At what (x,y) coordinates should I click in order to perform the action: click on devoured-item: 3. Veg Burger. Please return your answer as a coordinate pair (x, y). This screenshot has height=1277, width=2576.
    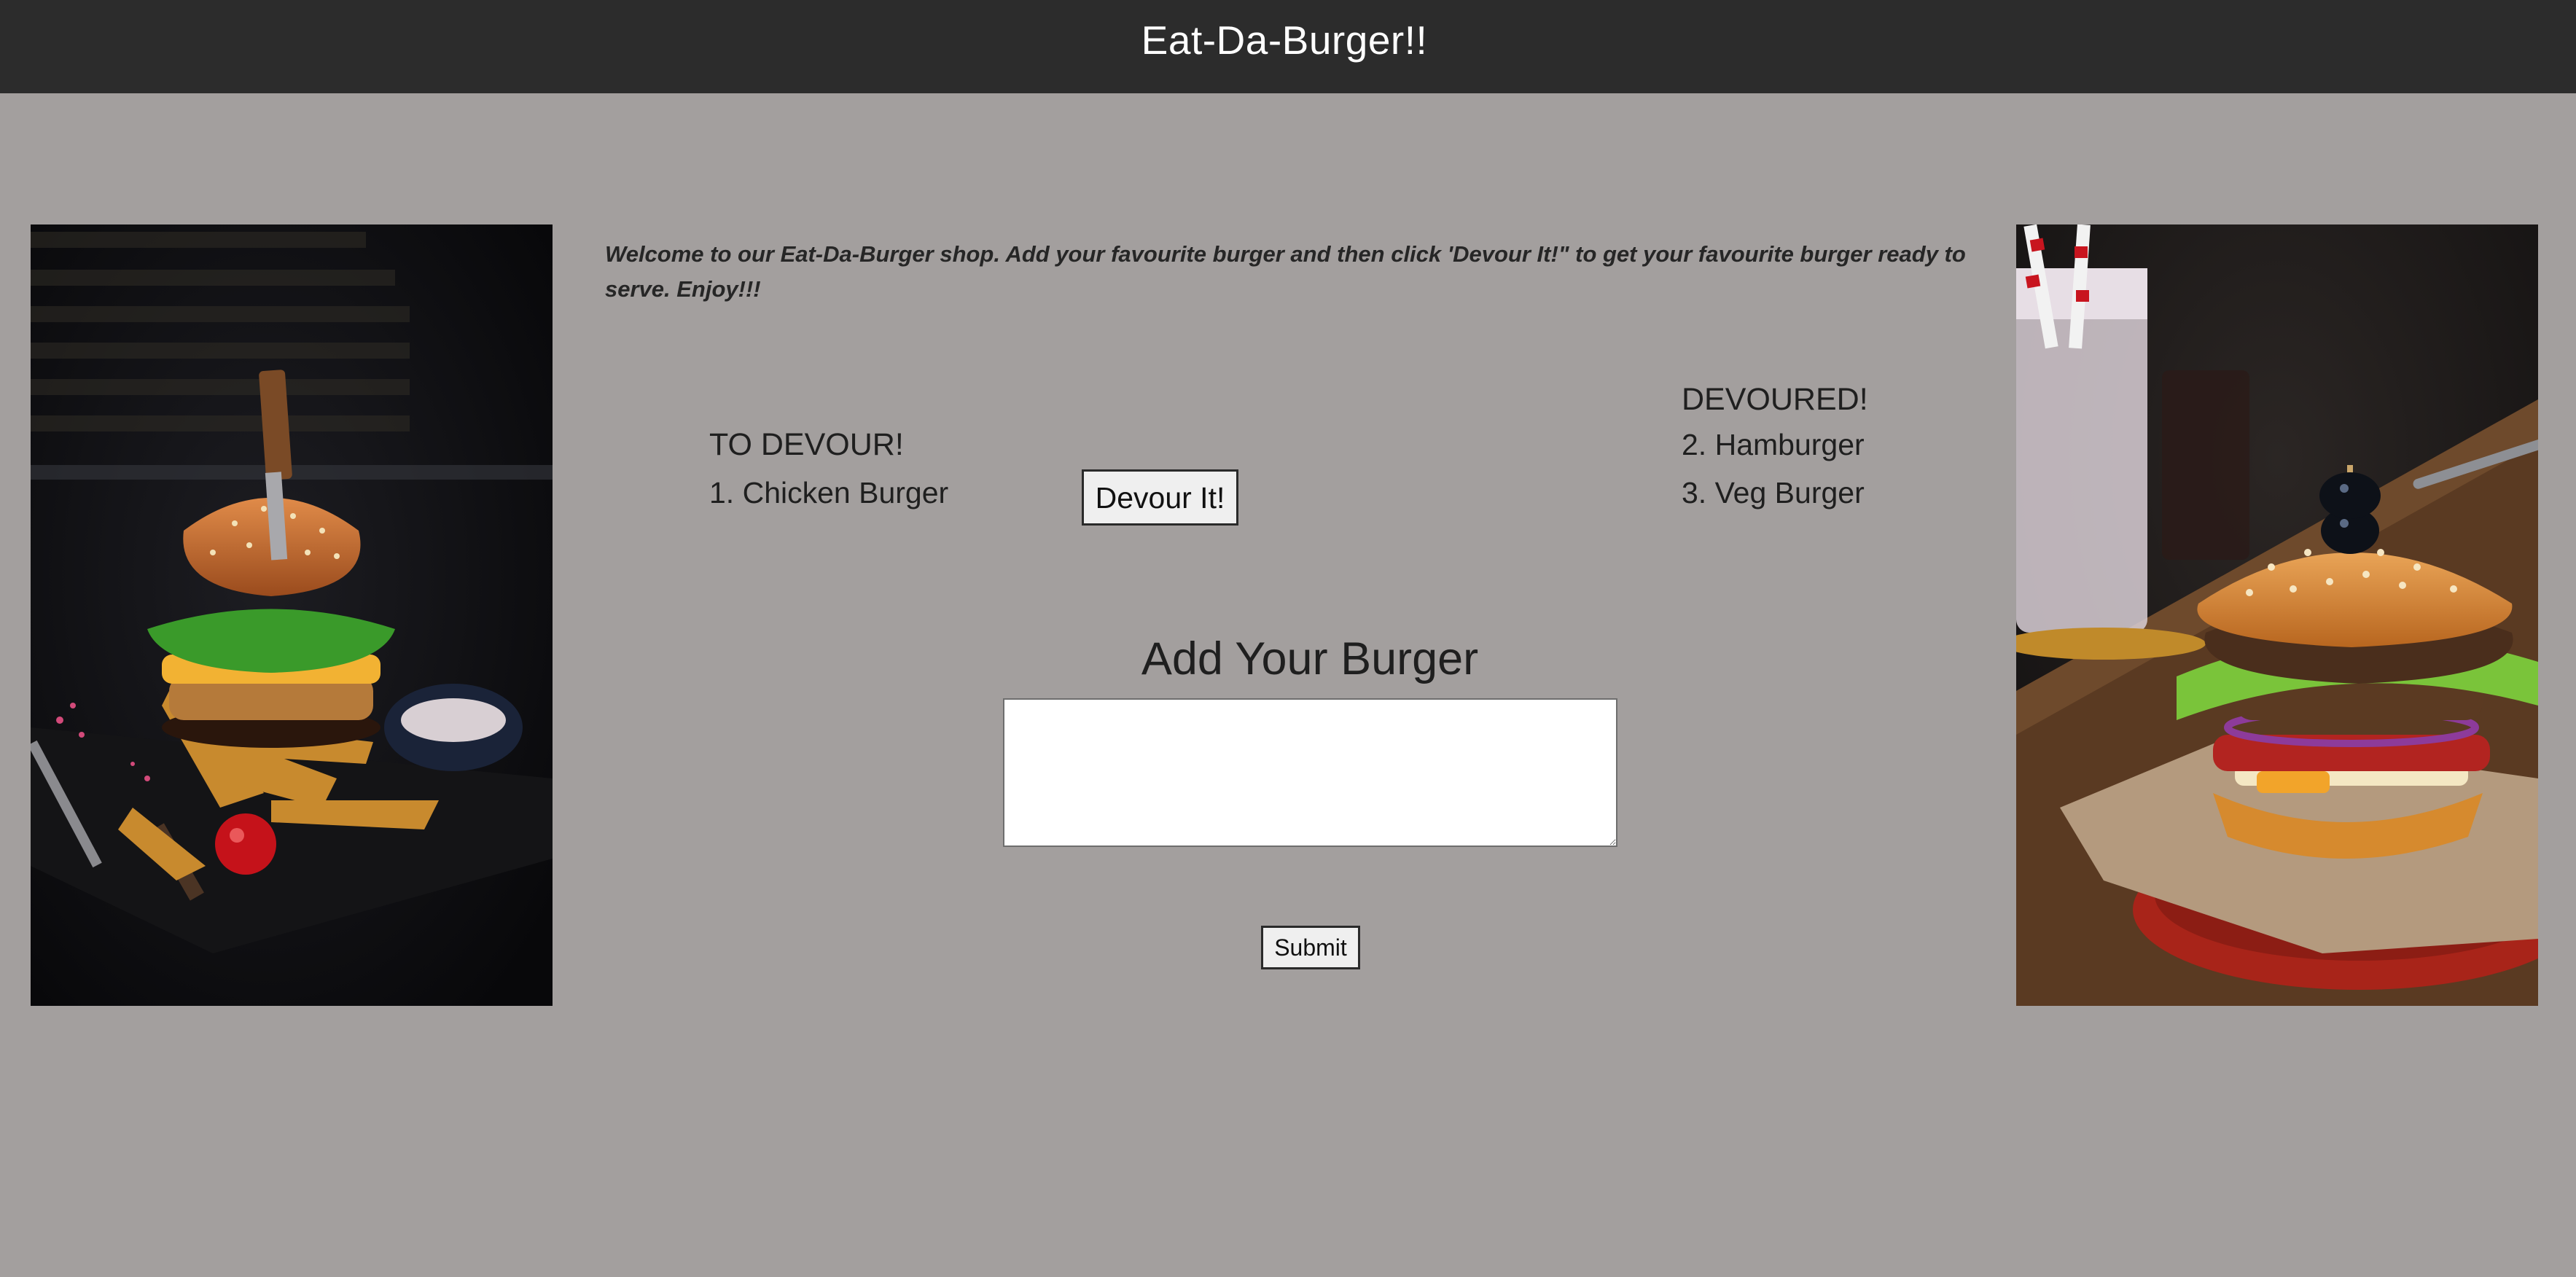
    Looking at the image, I should click on (1773, 492).